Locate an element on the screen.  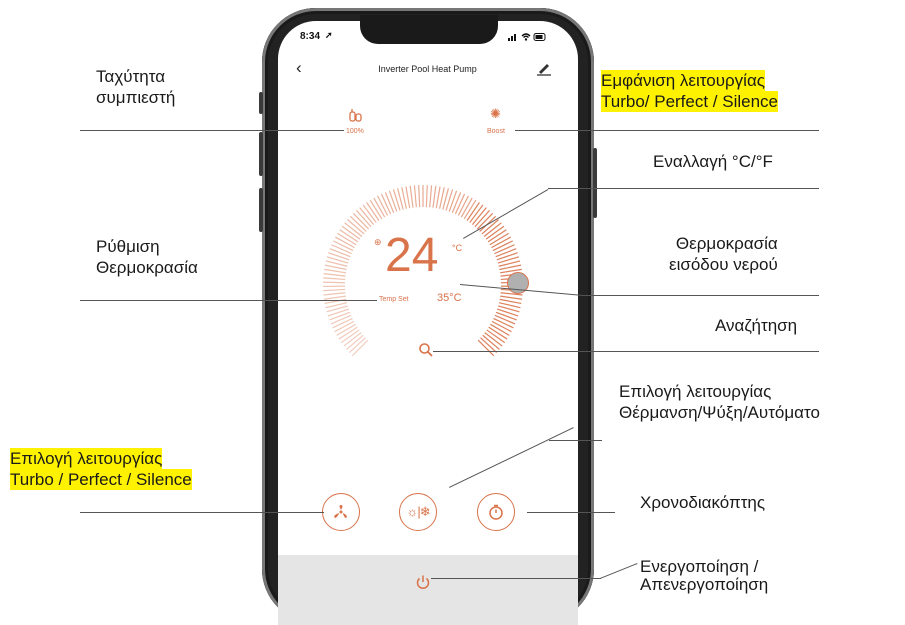
leader-power-d is located at coordinates (618, 571).